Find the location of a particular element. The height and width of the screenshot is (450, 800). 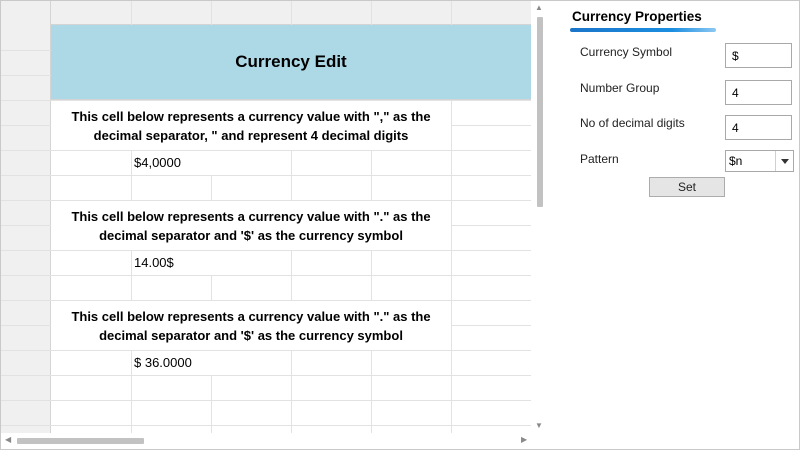

scroll-down-arrow-icon: ▼ is located at coordinates (539, 425).